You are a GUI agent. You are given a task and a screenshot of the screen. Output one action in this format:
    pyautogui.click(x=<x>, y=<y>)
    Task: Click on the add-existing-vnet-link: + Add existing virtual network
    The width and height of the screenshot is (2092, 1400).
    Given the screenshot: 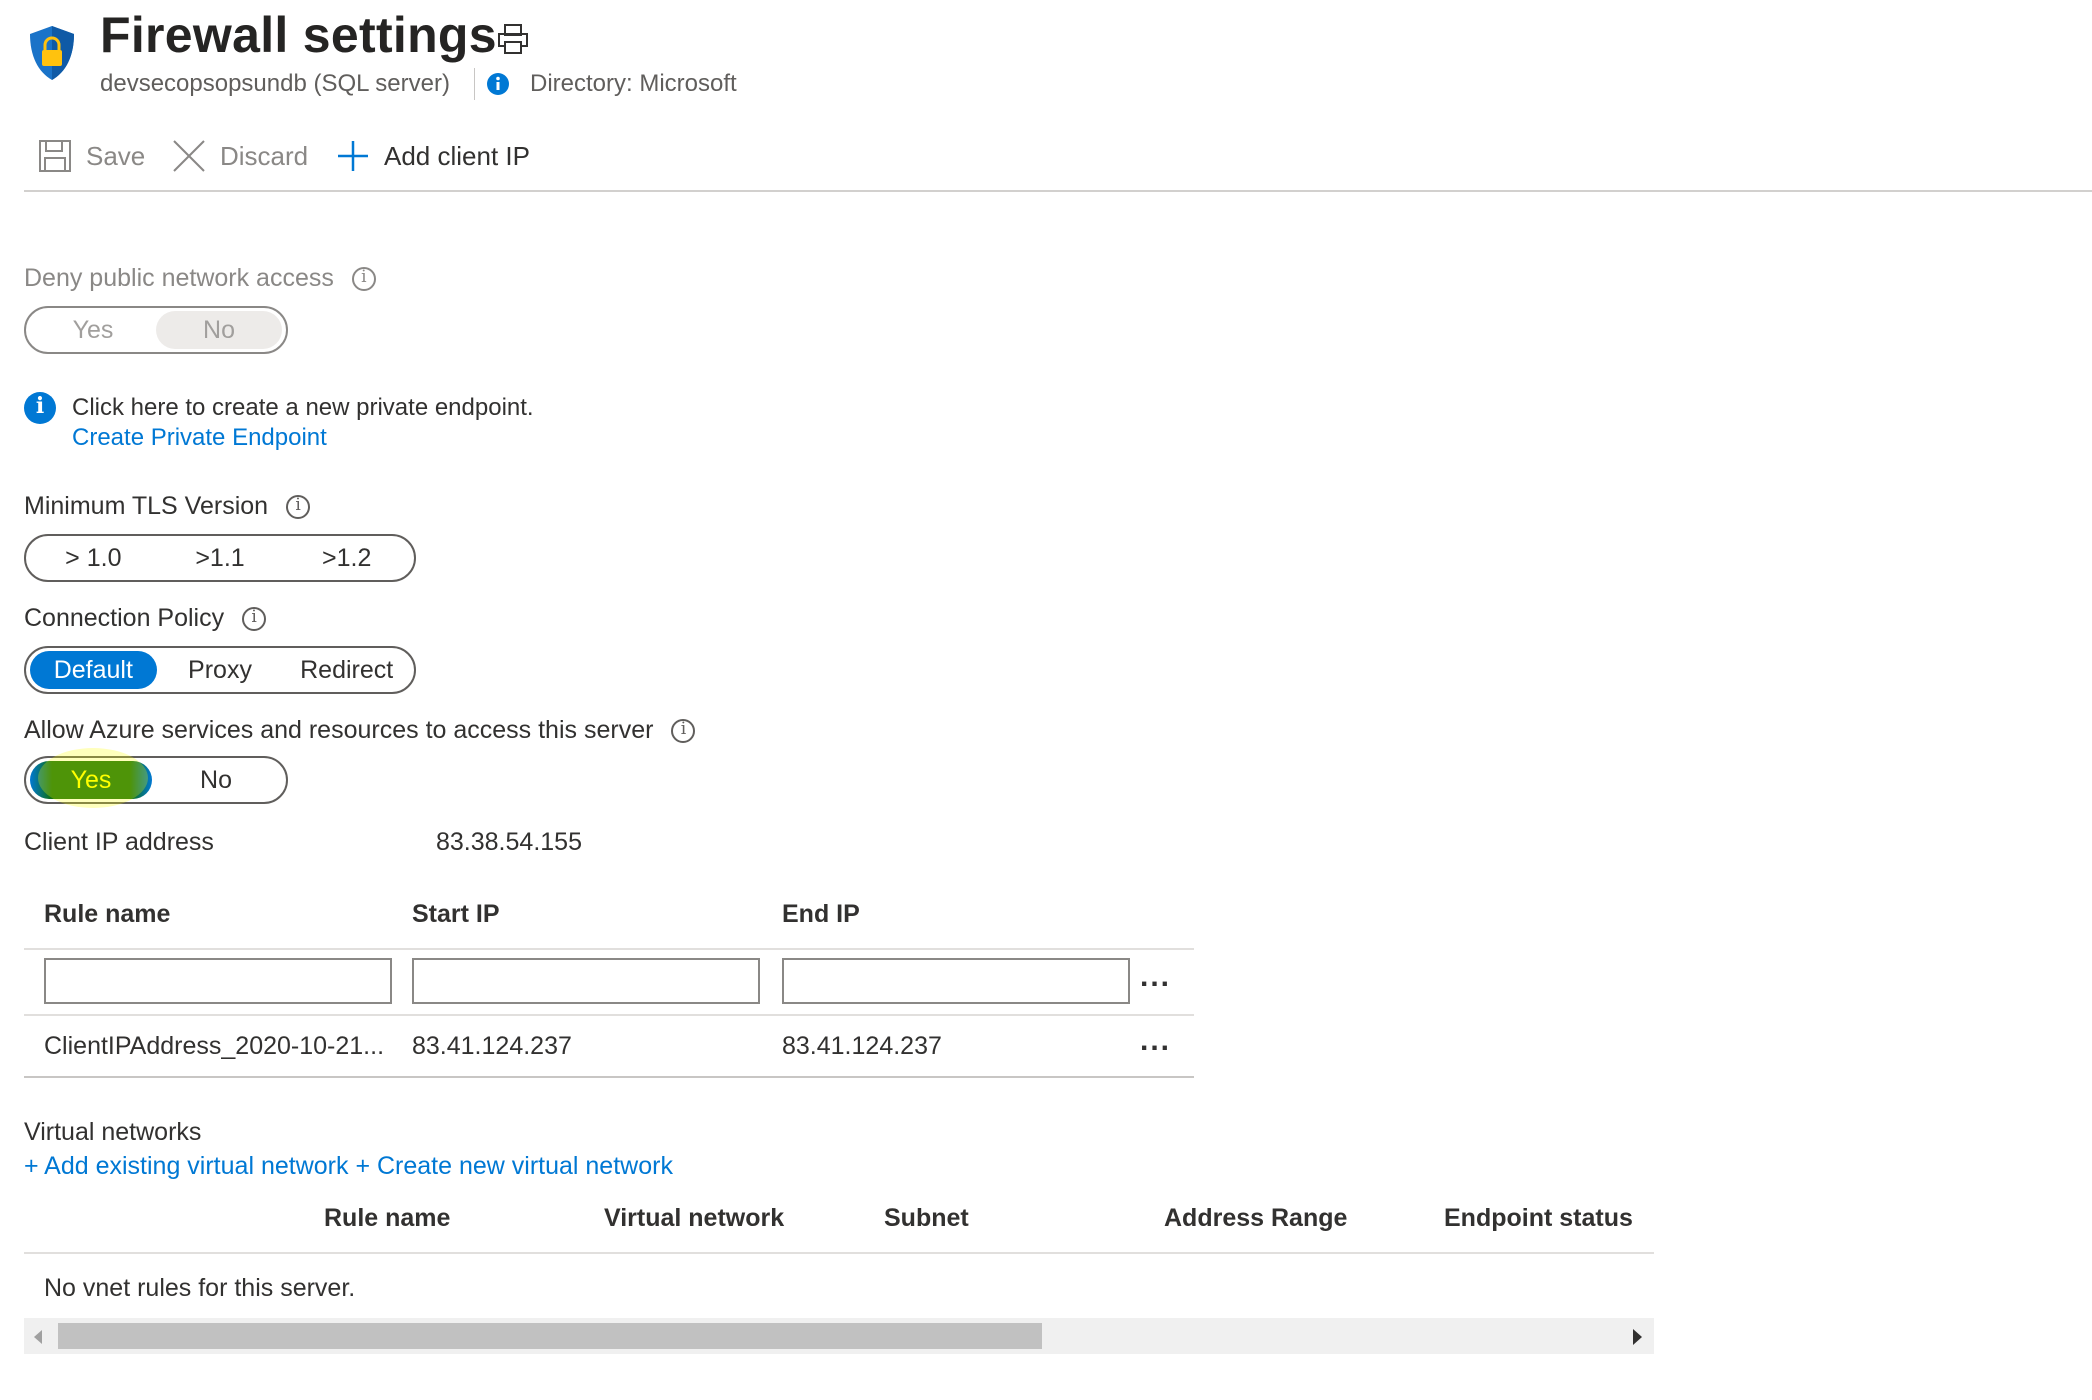 What is the action you would take?
    pyautogui.click(x=186, y=1166)
    